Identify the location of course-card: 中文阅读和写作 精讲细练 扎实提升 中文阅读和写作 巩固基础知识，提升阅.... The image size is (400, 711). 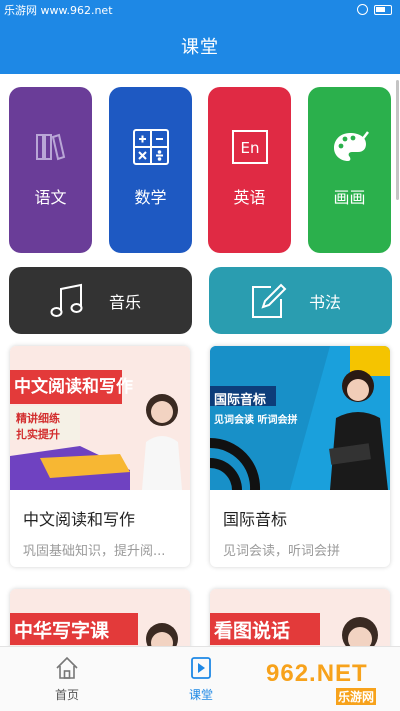
(100, 456).